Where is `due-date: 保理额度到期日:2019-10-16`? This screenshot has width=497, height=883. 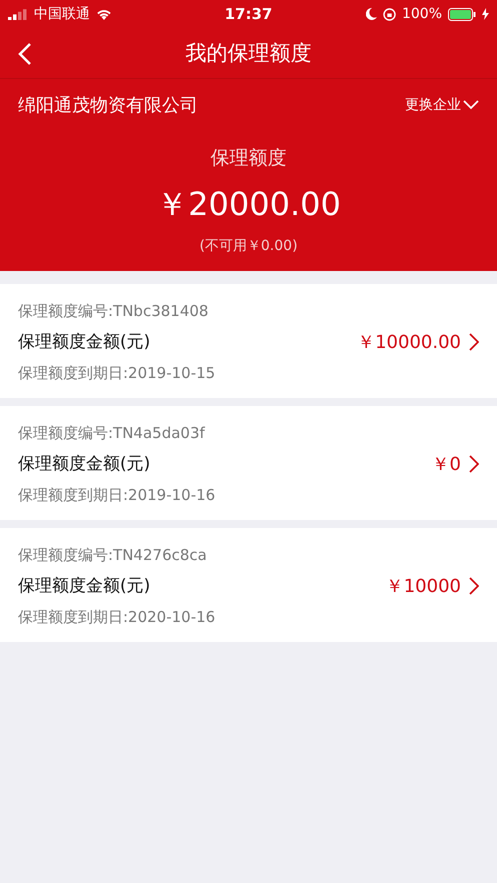
due-date: 保理额度到期日:2019-10-16 is located at coordinates (117, 495).